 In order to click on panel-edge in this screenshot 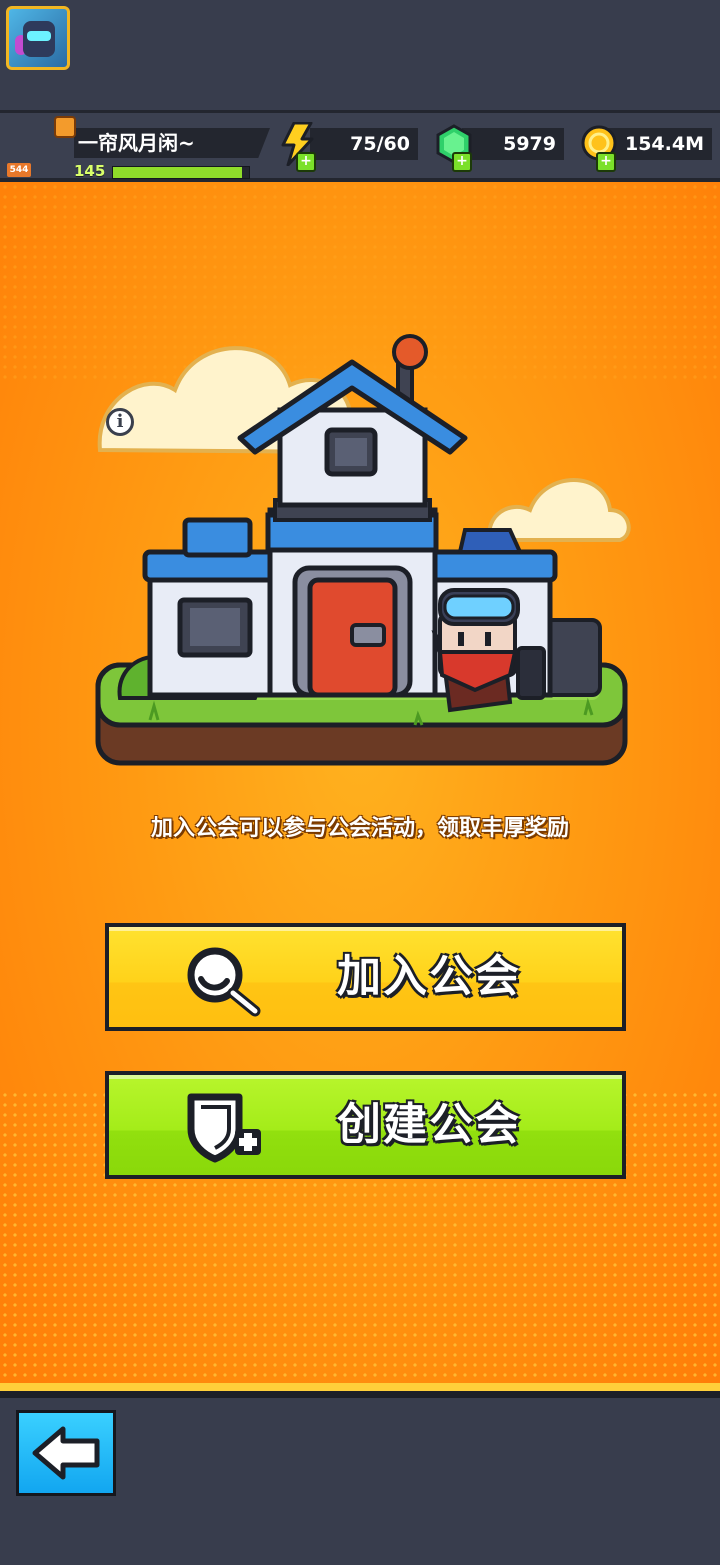, I will do `click(360, 1387)`.